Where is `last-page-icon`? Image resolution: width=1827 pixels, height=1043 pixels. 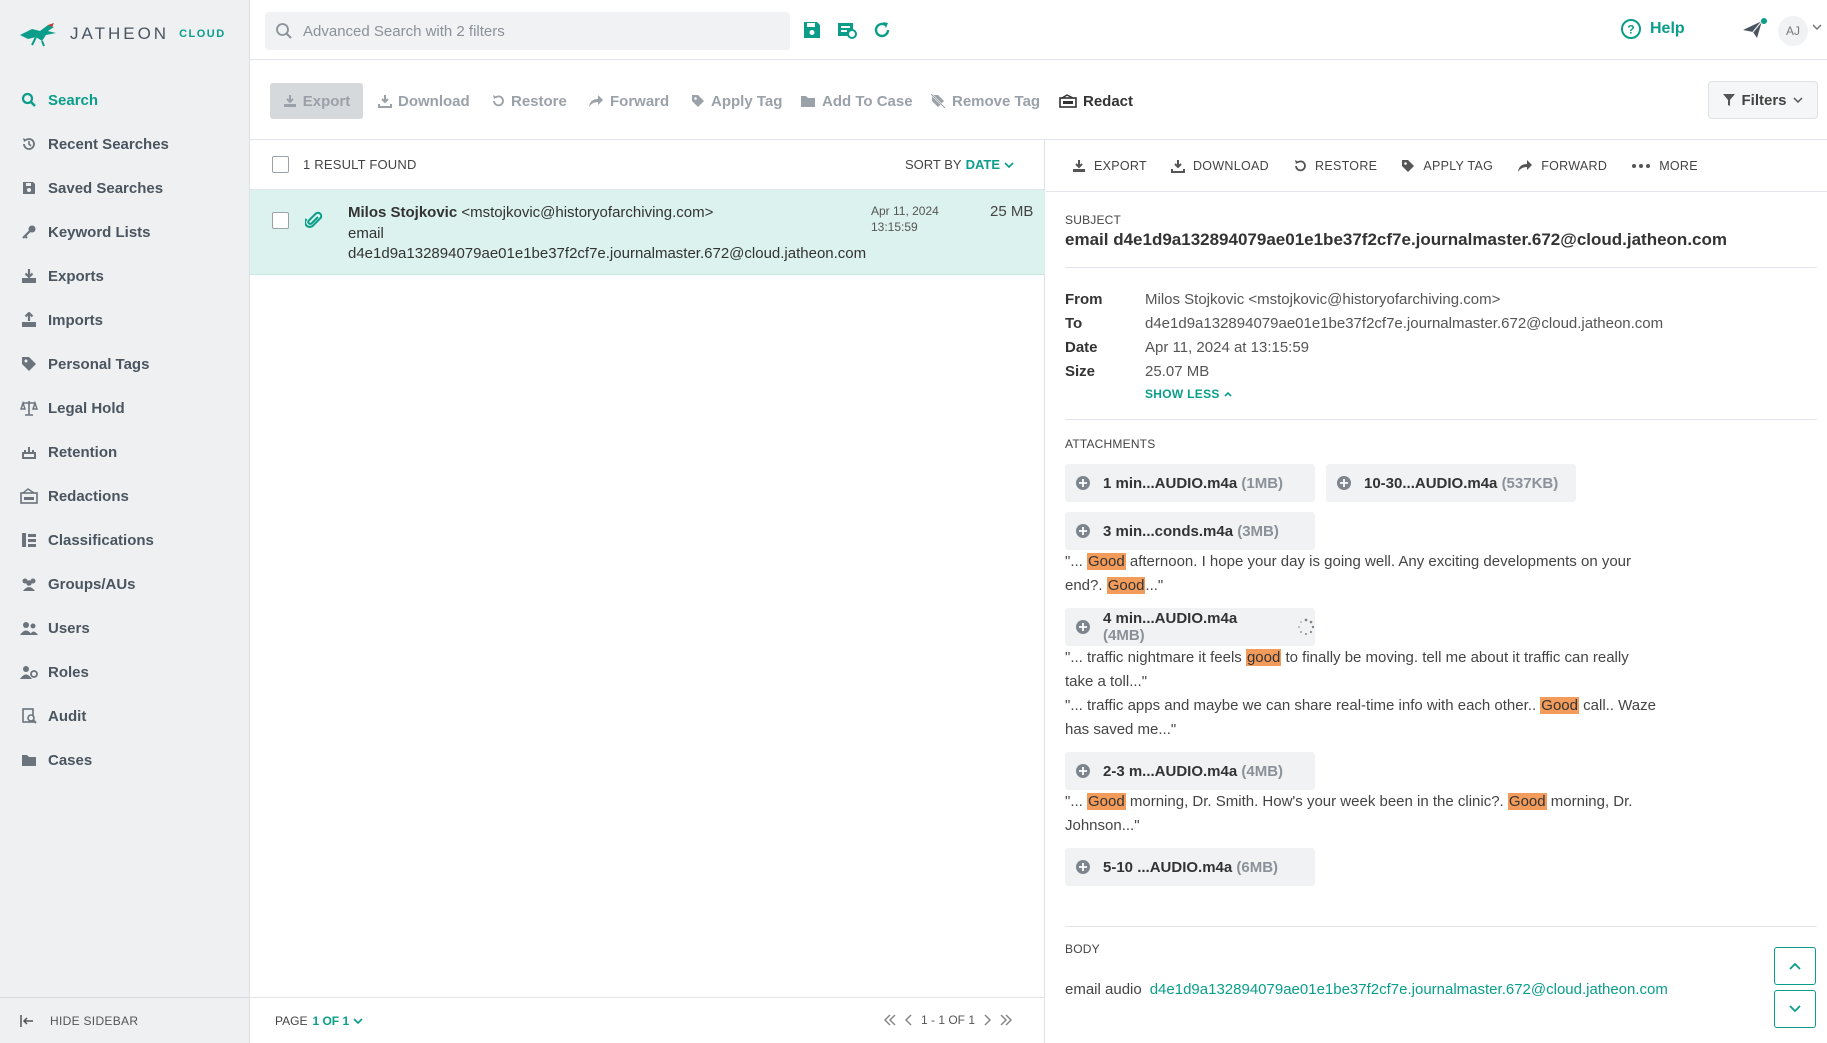 last-page-icon is located at coordinates (1006, 1020).